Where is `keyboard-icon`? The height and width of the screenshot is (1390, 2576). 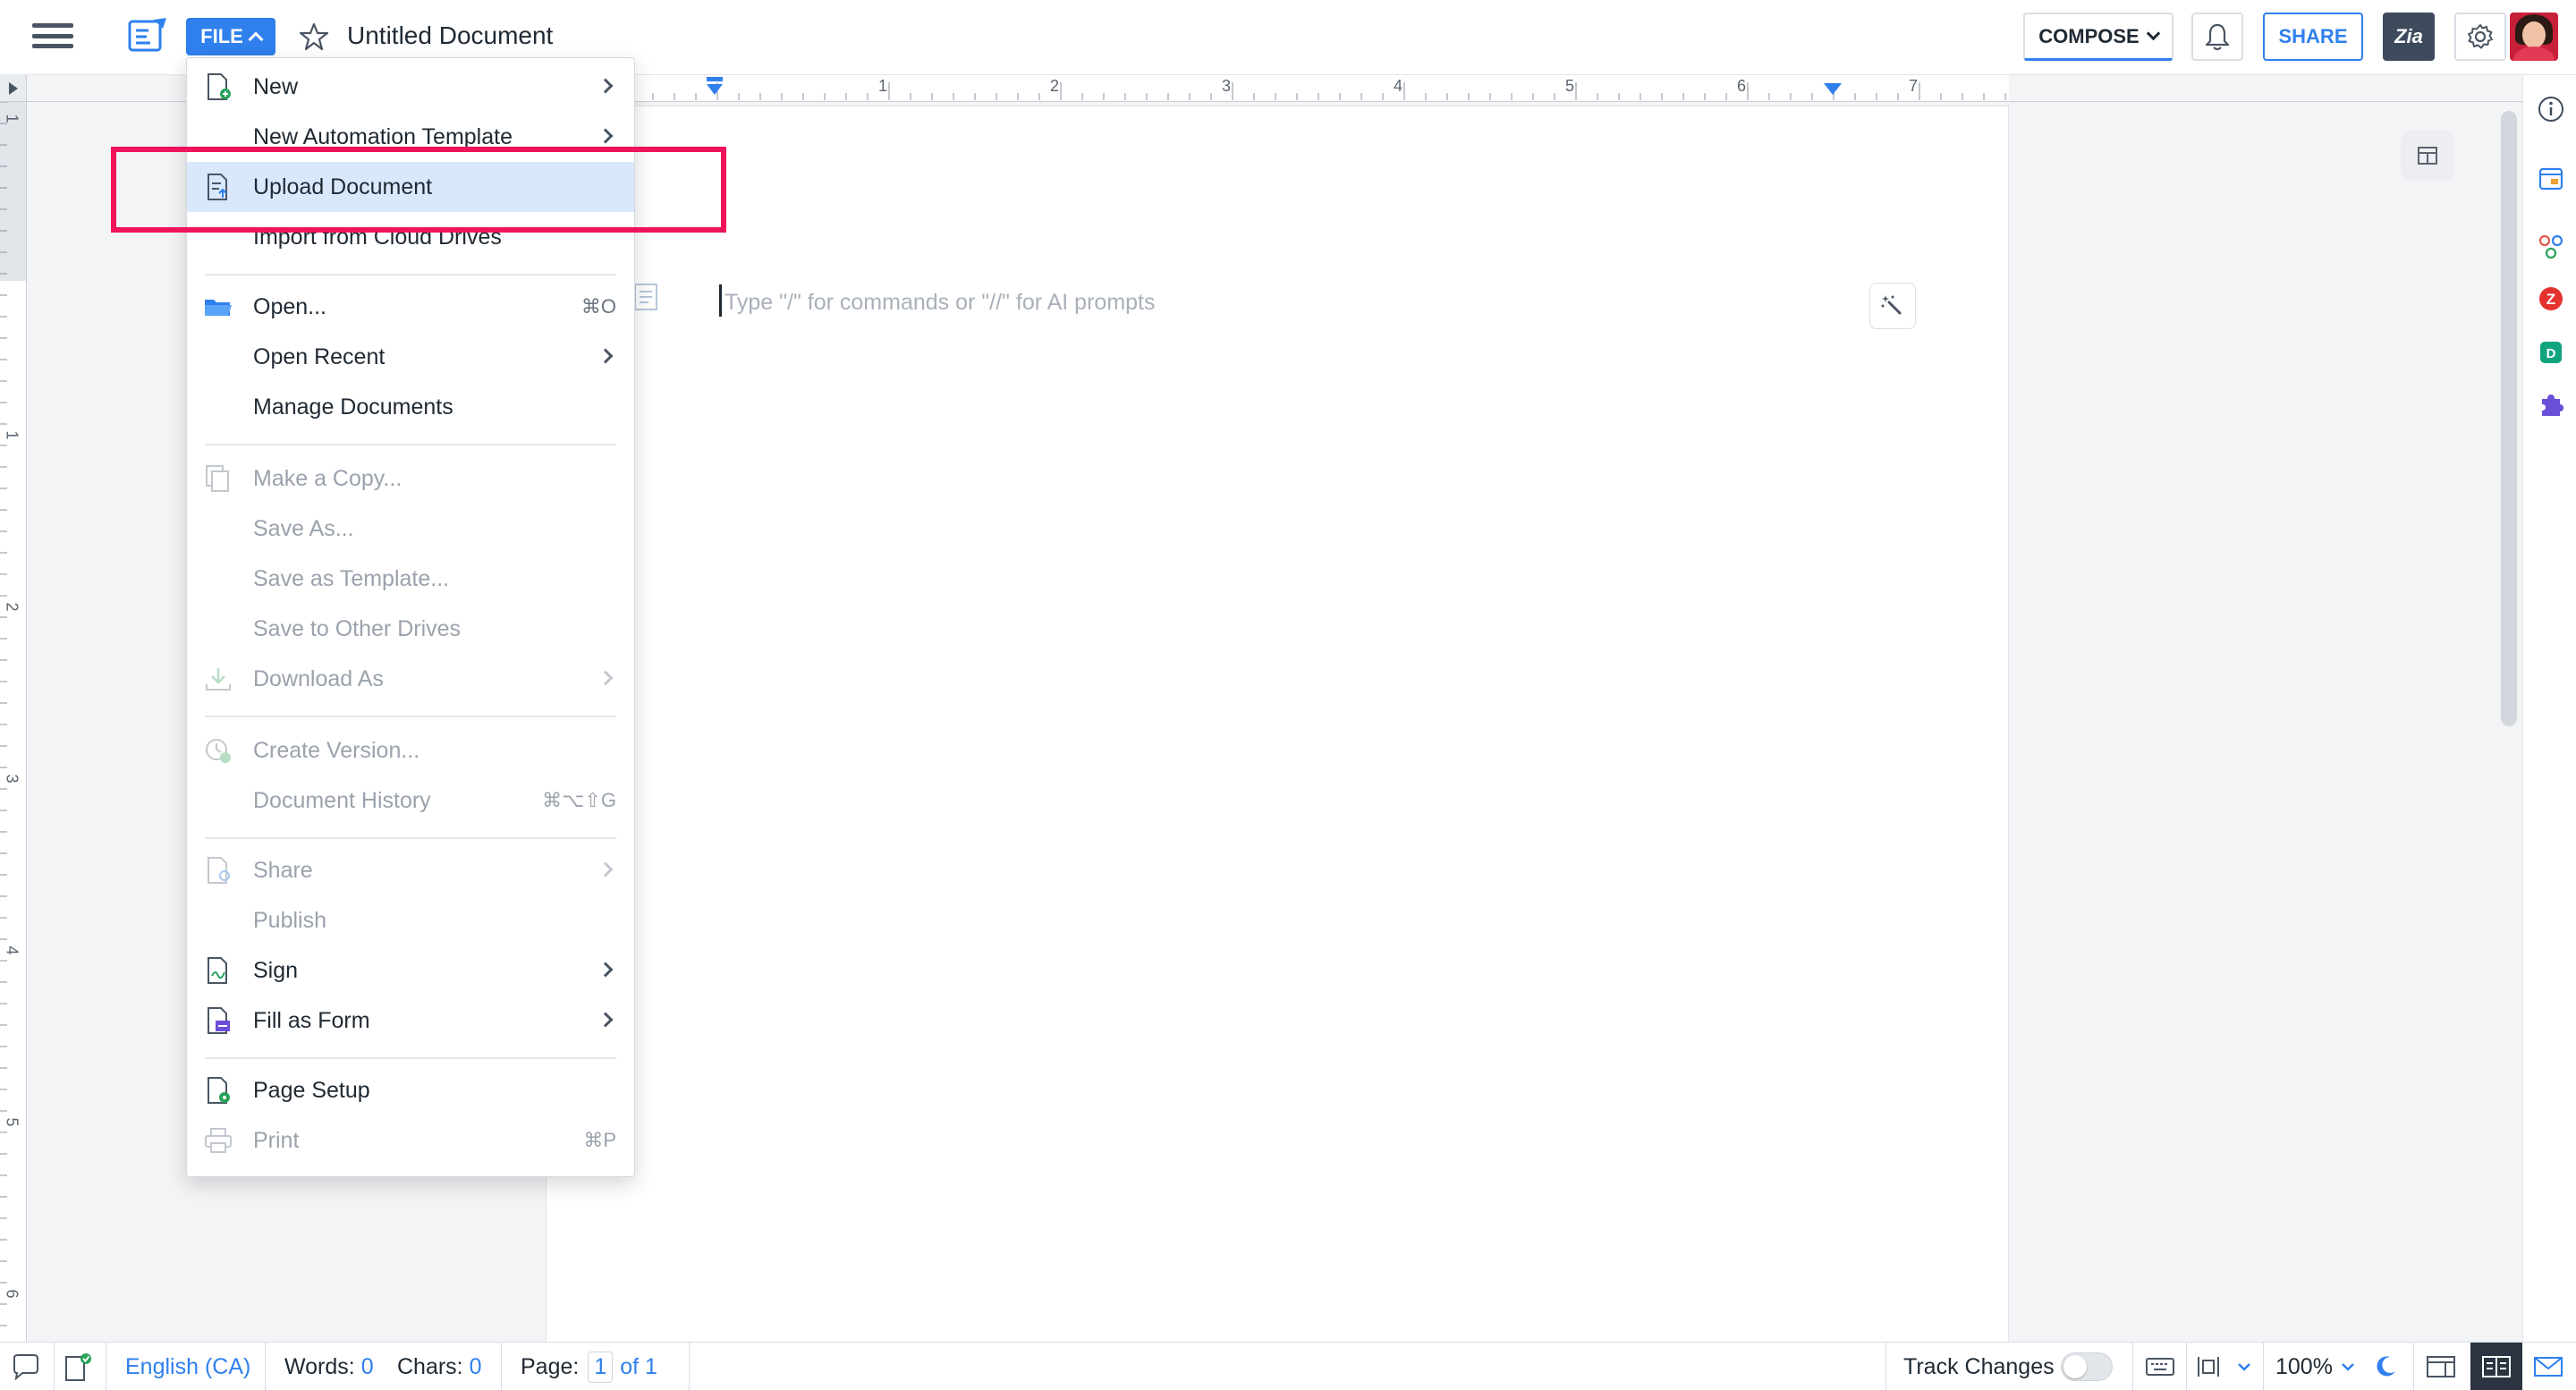
keyboard-icon is located at coordinates (2160, 1366).